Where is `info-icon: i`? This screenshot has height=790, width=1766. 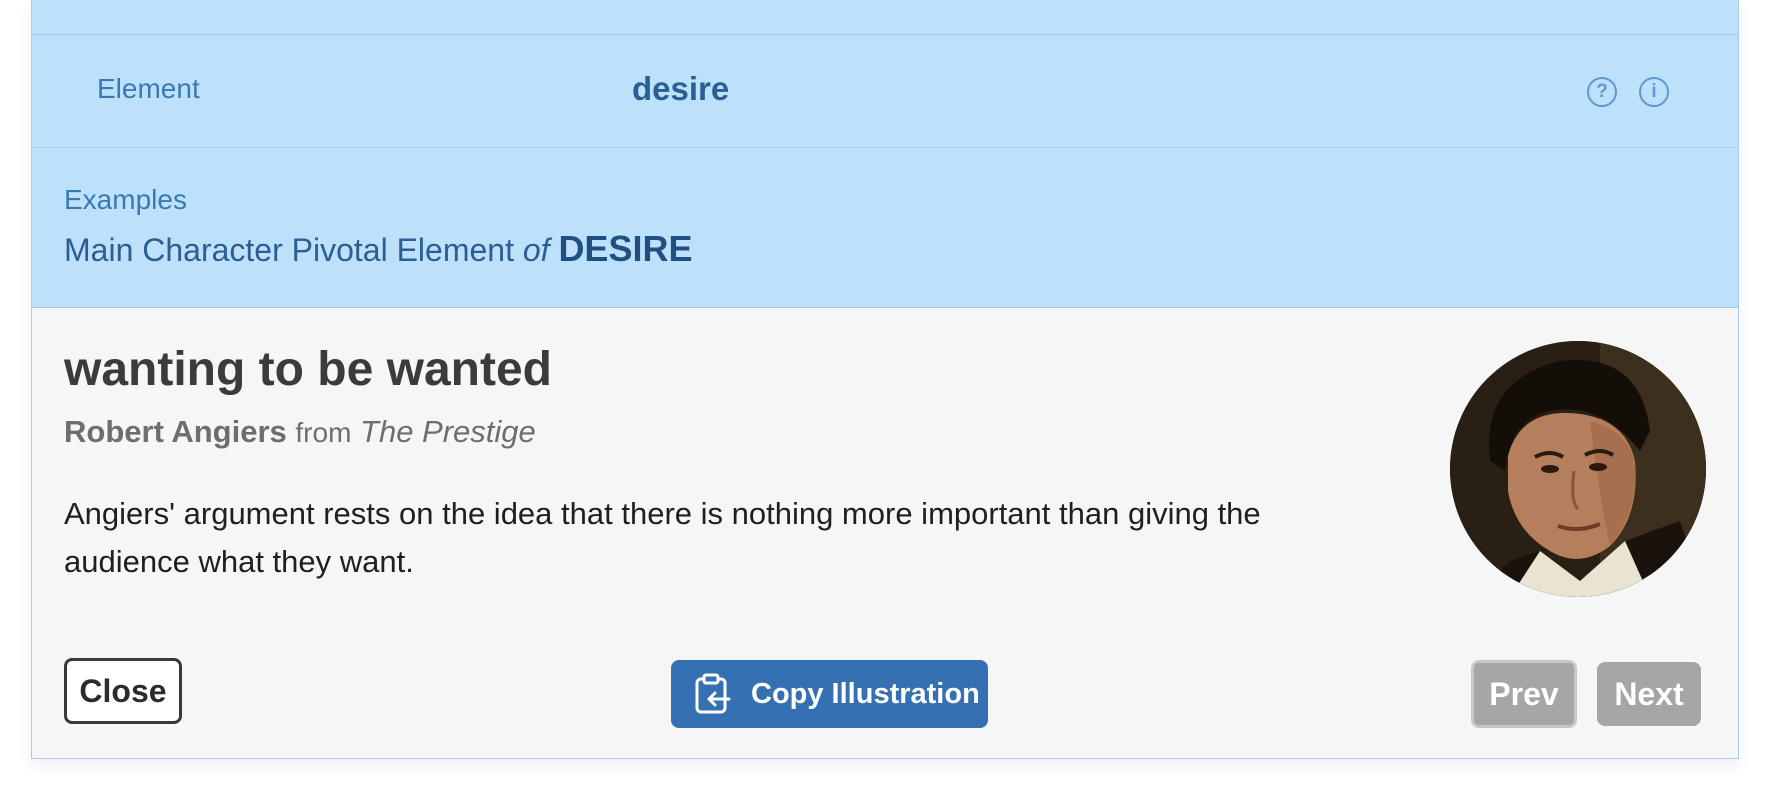
info-icon: i is located at coordinates (1654, 92).